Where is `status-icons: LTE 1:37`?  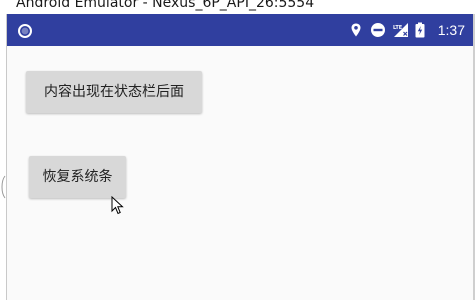 status-icons: LTE 1:37 is located at coordinates (403, 30).